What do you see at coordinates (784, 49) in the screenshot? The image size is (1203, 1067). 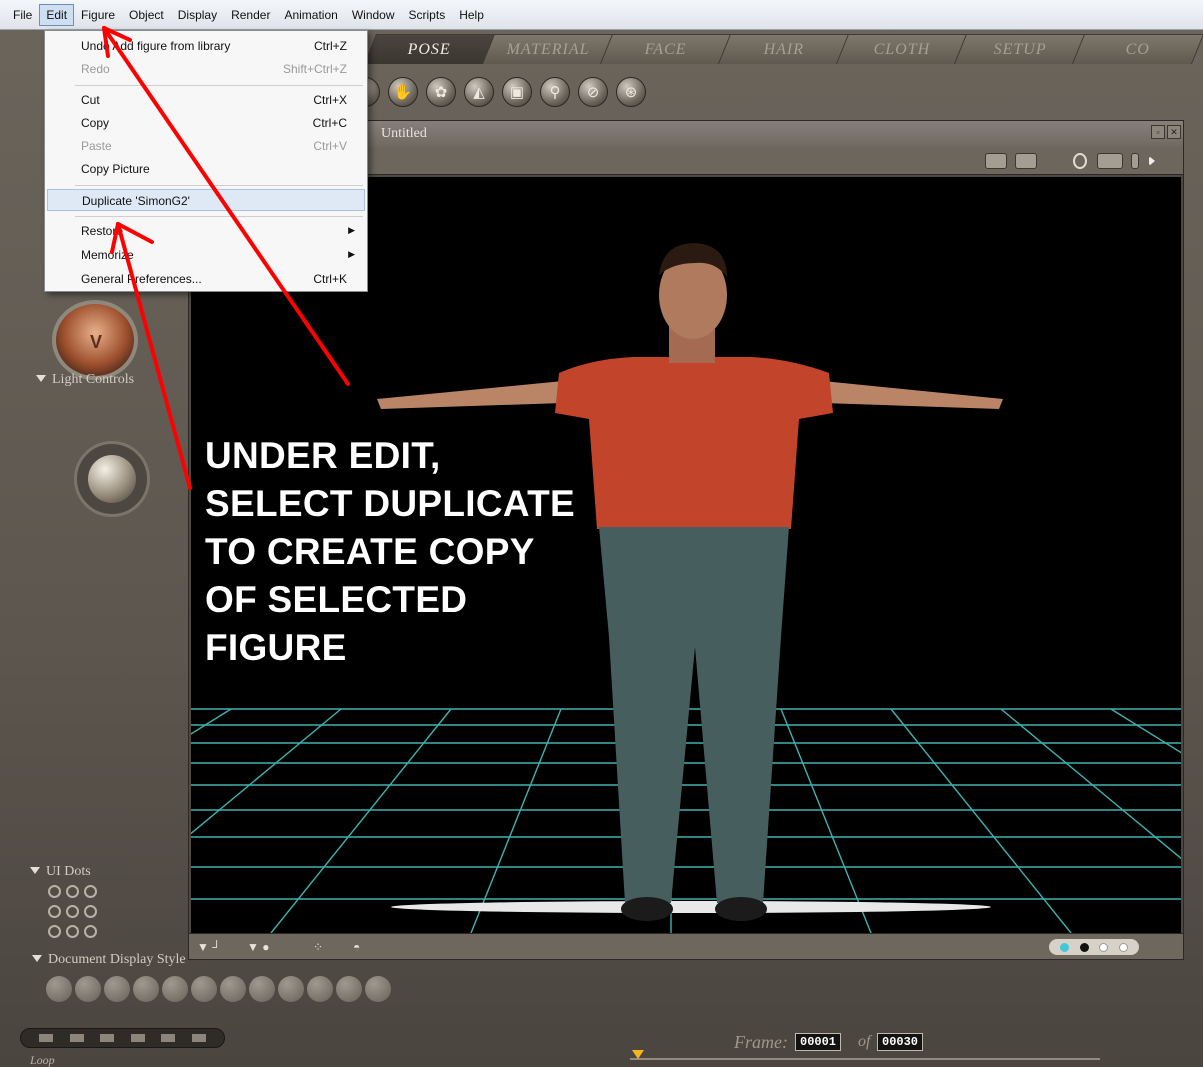 I see `tab-hair: HAIR` at bounding box center [784, 49].